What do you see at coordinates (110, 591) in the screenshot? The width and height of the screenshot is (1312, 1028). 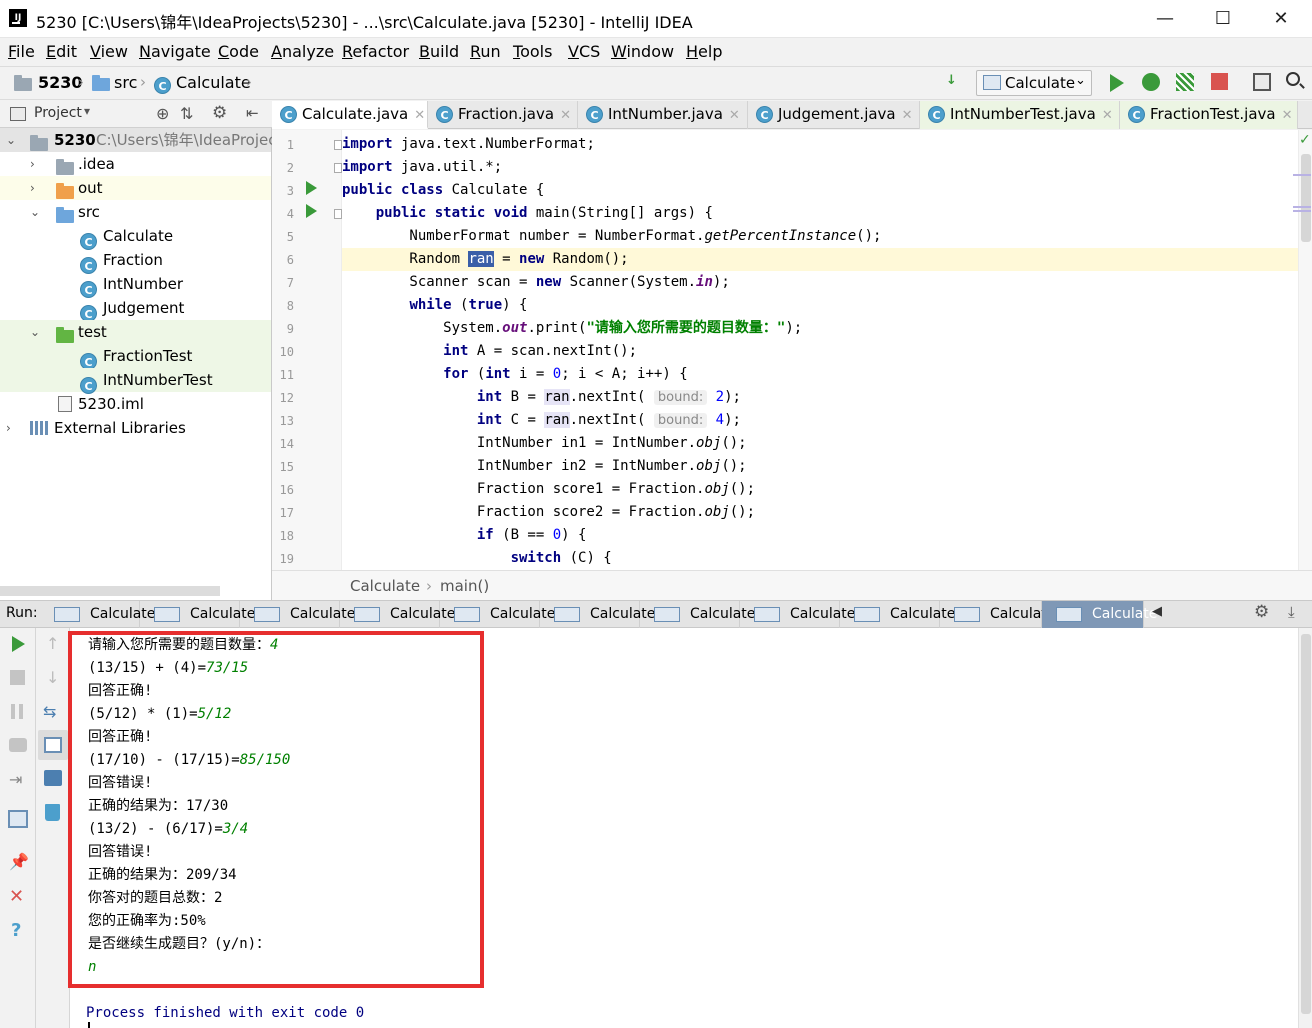 I see `horizontal-scrollbar` at bounding box center [110, 591].